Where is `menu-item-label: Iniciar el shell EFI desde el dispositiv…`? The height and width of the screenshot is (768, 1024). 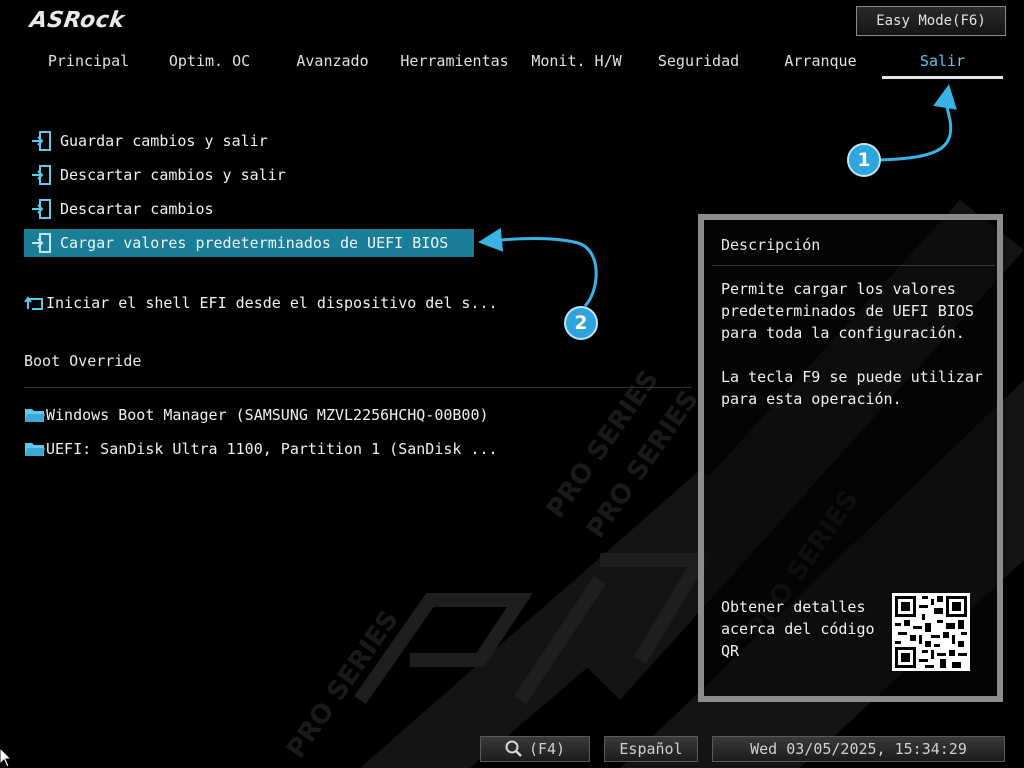
menu-item-label: Iniciar el shell EFI desde el dispositiv… is located at coordinates (272, 303).